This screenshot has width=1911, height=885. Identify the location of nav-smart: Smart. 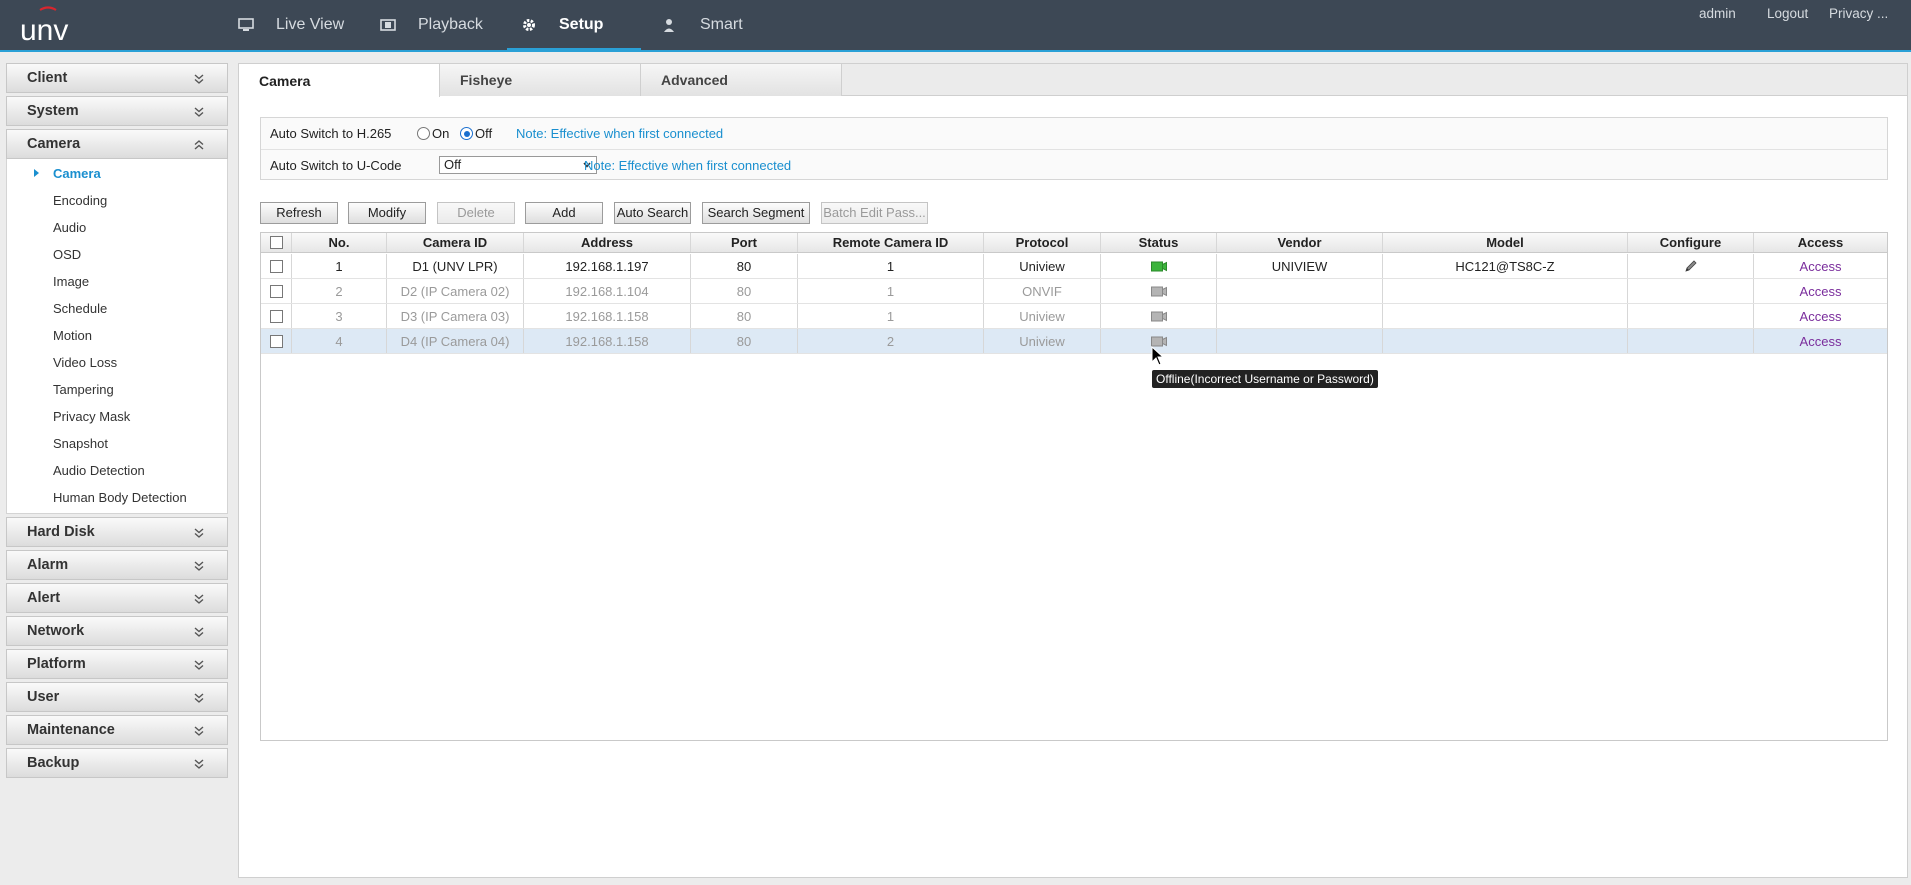
(702, 25).